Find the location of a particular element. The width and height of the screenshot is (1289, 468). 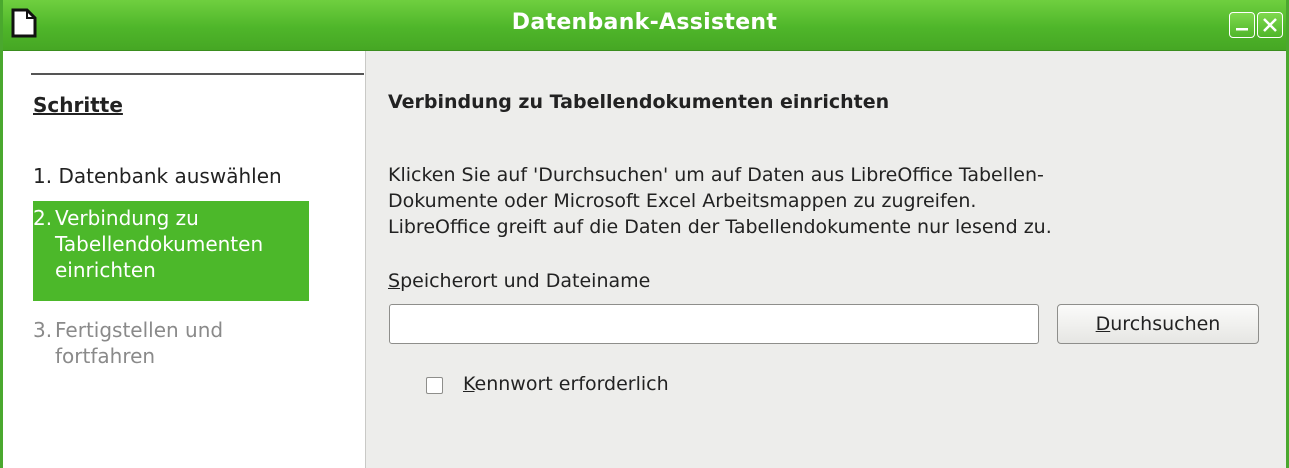

step-label: Datenbank auswählen is located at coordinates (170, 176).